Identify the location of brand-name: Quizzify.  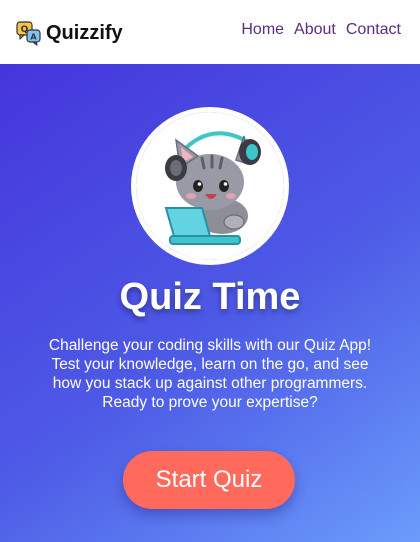
(84, 32).